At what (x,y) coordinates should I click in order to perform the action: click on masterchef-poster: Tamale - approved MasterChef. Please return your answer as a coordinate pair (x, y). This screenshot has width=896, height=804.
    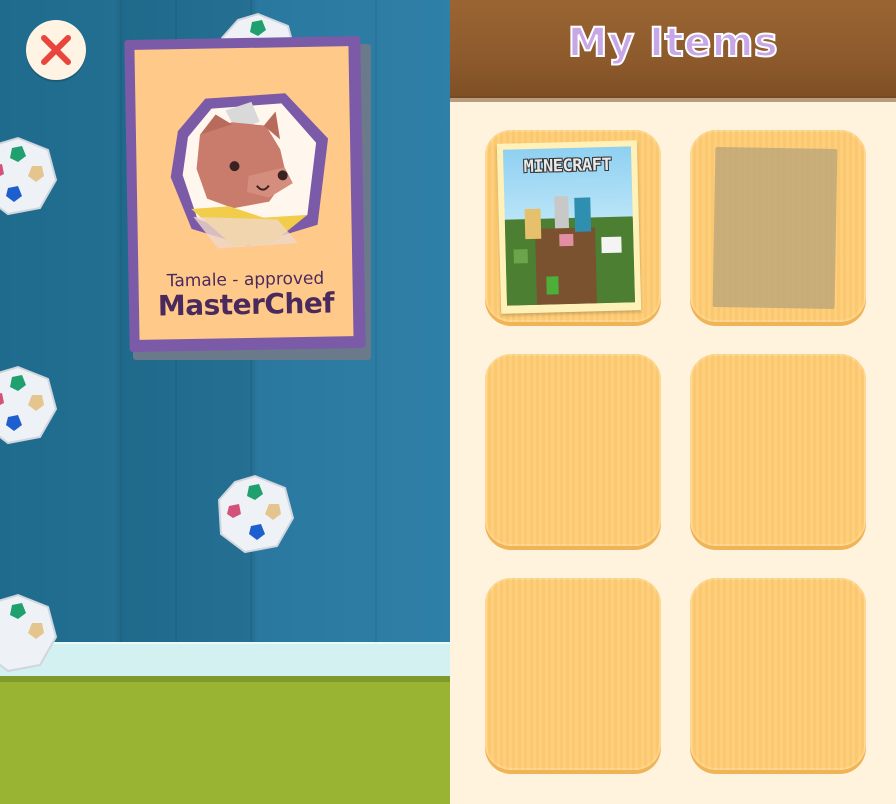
    Looking at the image, I should click on (247, 197).